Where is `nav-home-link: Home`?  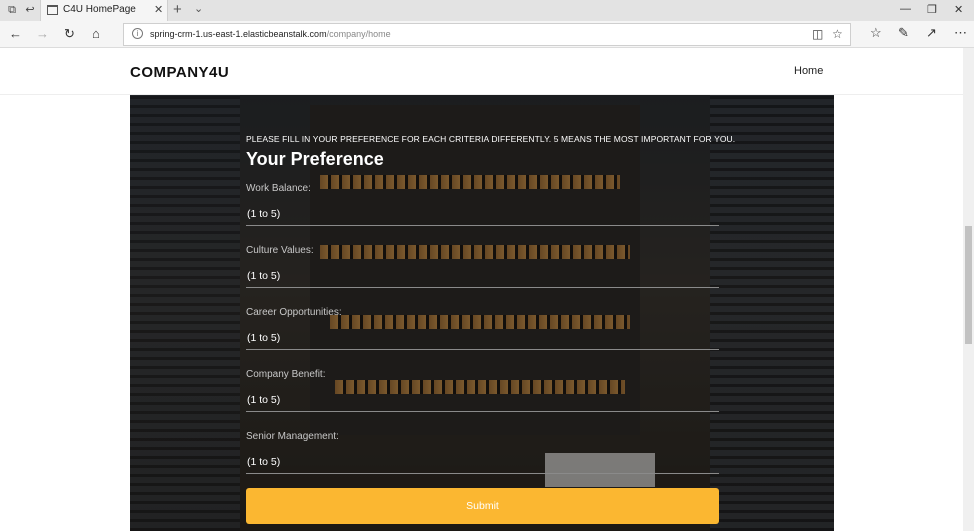 nav-home-link: Home is located at coordinates (808, 71).